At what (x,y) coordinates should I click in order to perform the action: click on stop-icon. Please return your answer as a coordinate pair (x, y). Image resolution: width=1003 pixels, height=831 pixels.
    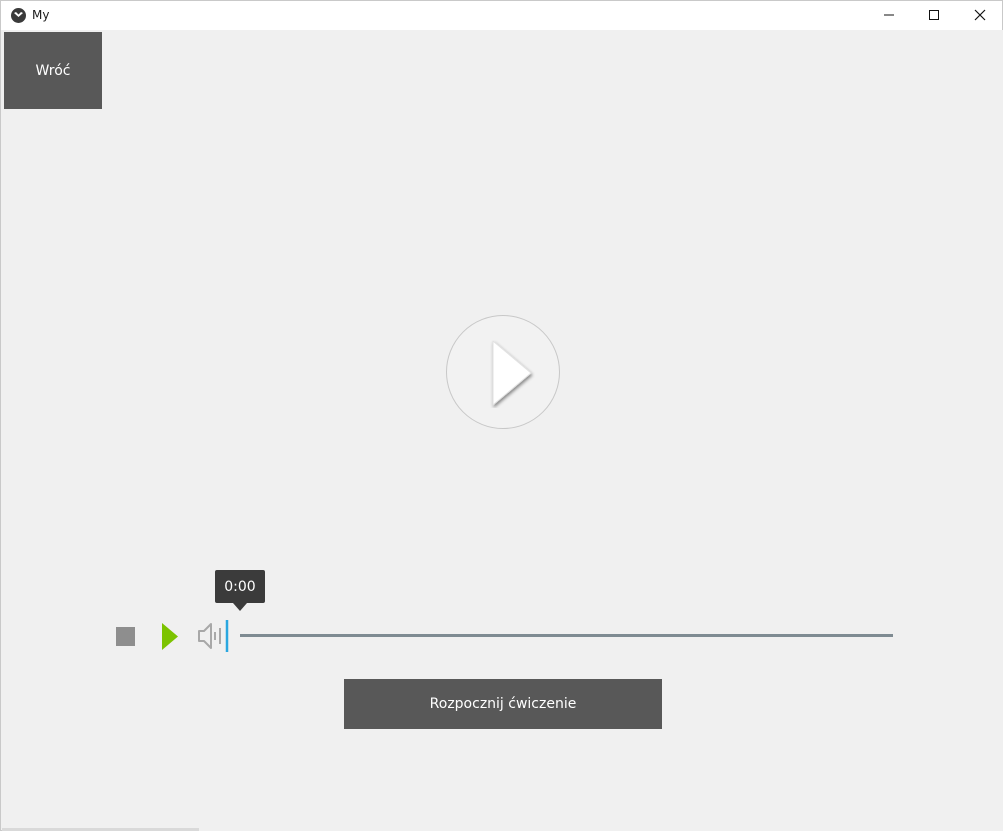
    Looking at the image, I should click on (125, 636).